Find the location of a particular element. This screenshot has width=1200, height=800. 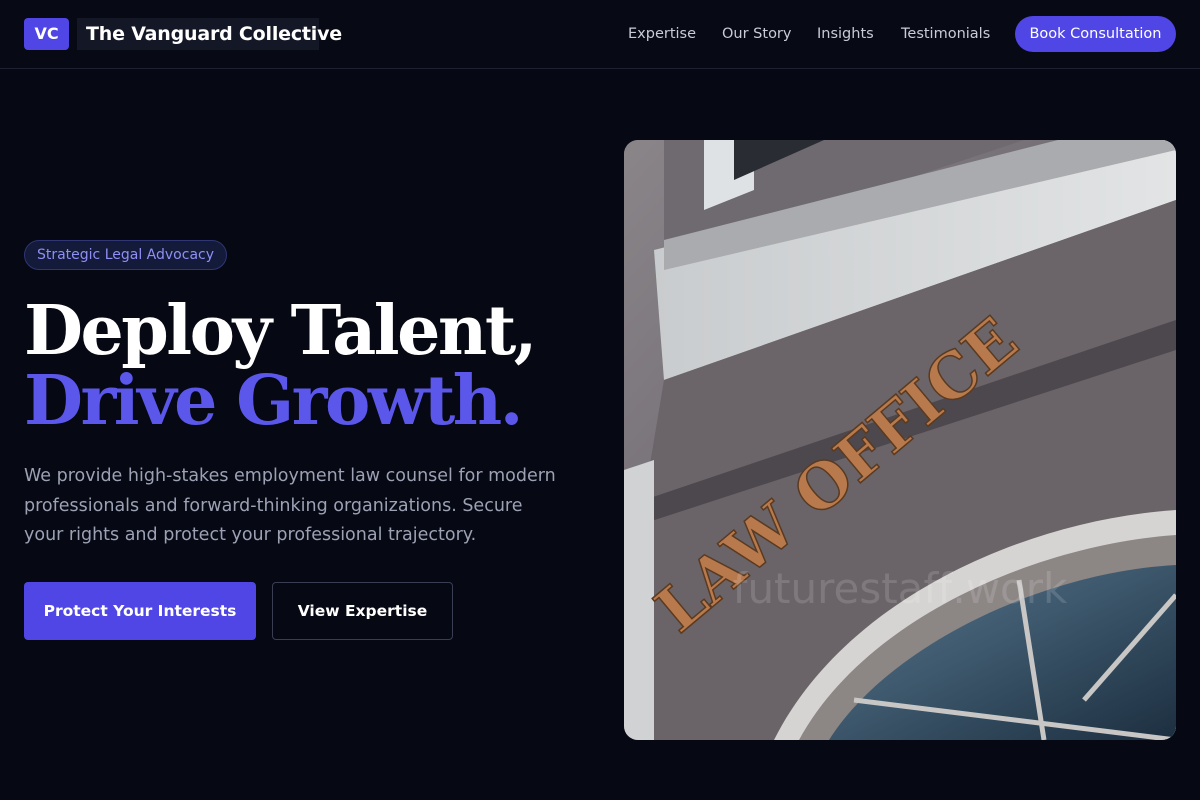

logo-badge: VC is located at coordinates (46, 34).